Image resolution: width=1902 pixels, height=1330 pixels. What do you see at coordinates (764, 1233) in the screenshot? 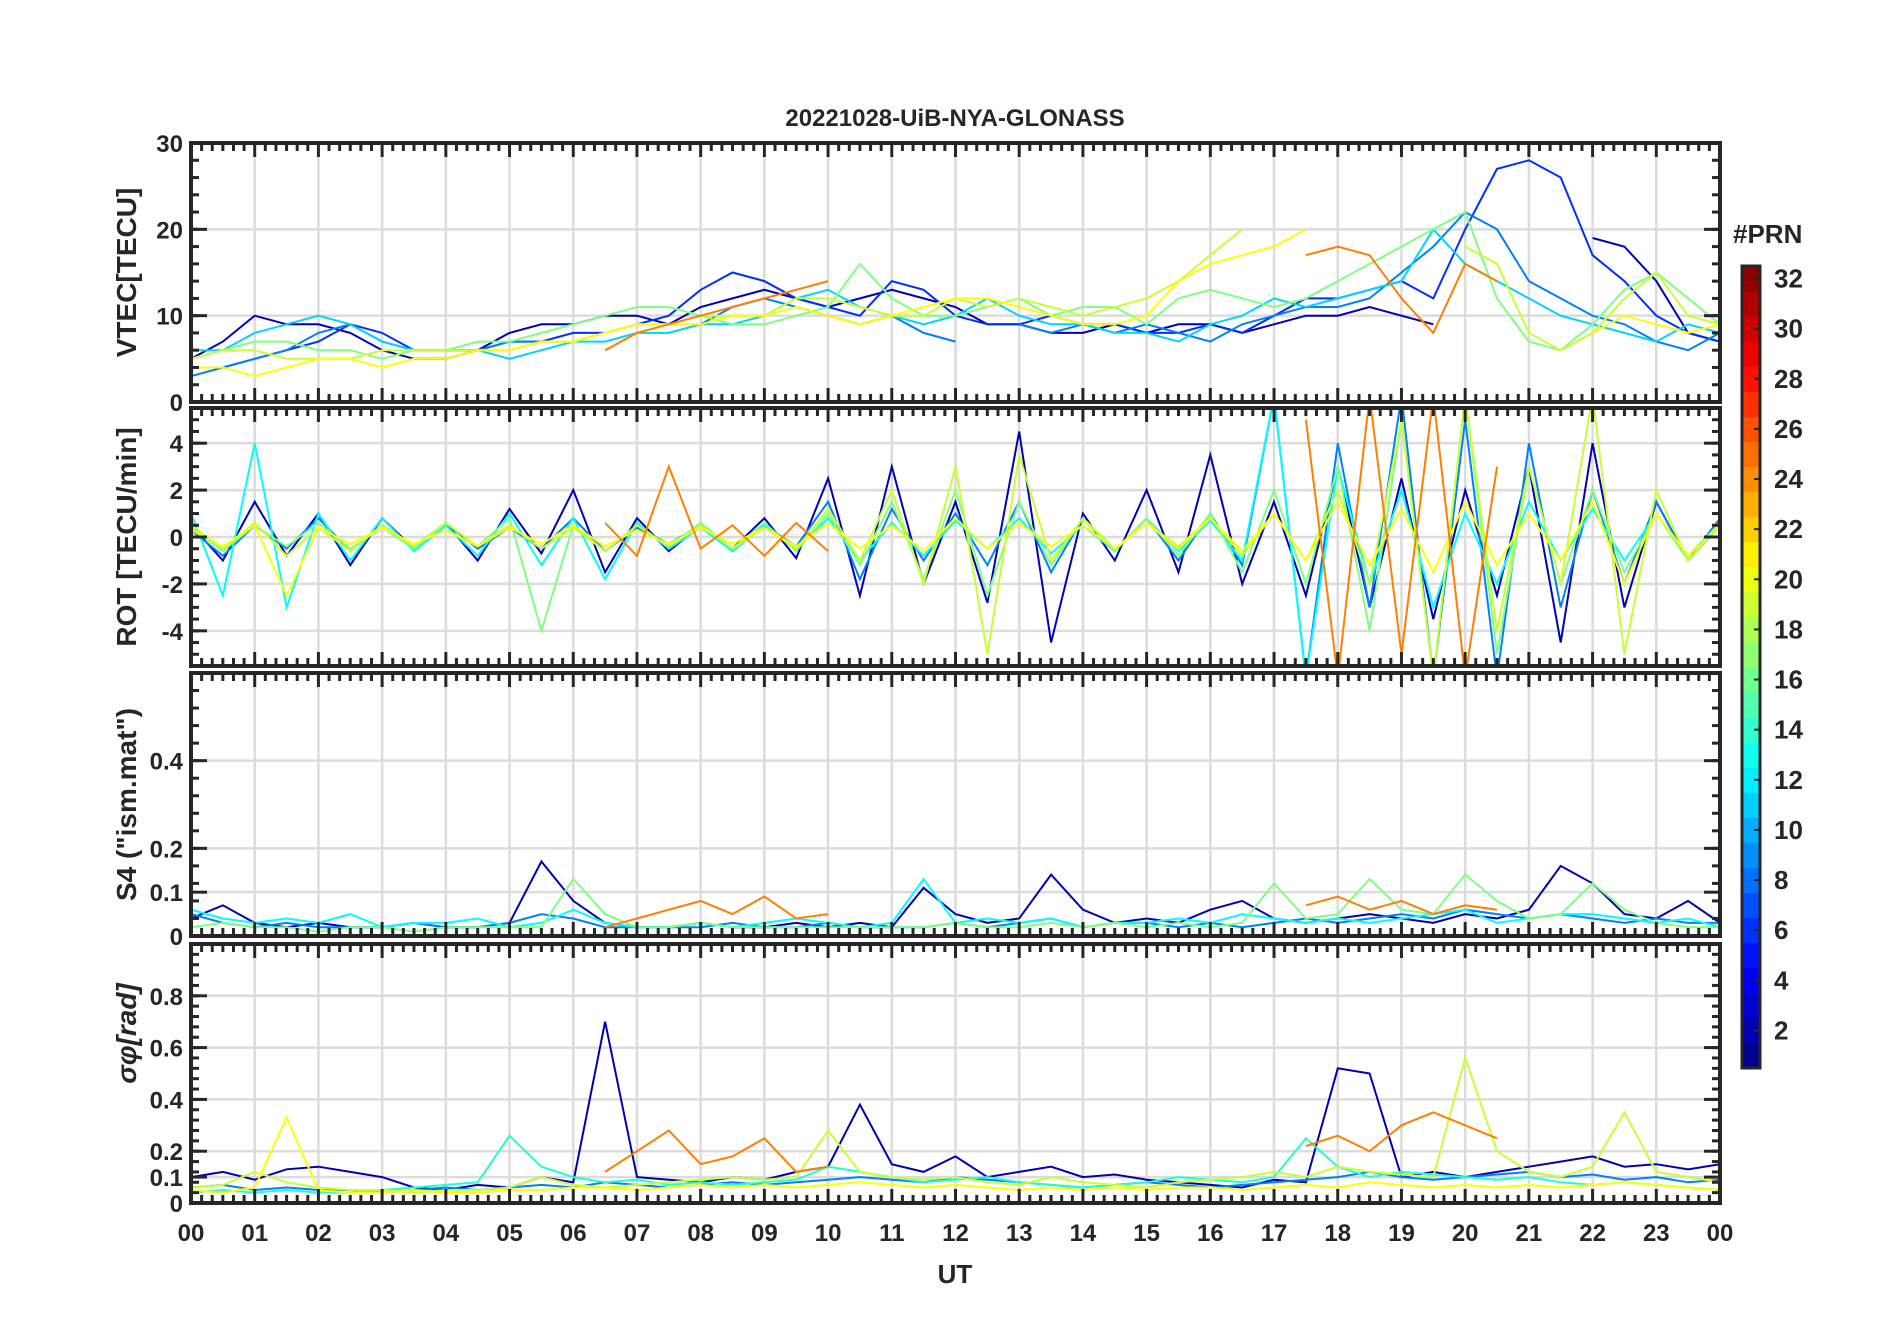
I see `x-tick-label: 09` at bounding box center [764, 1233].